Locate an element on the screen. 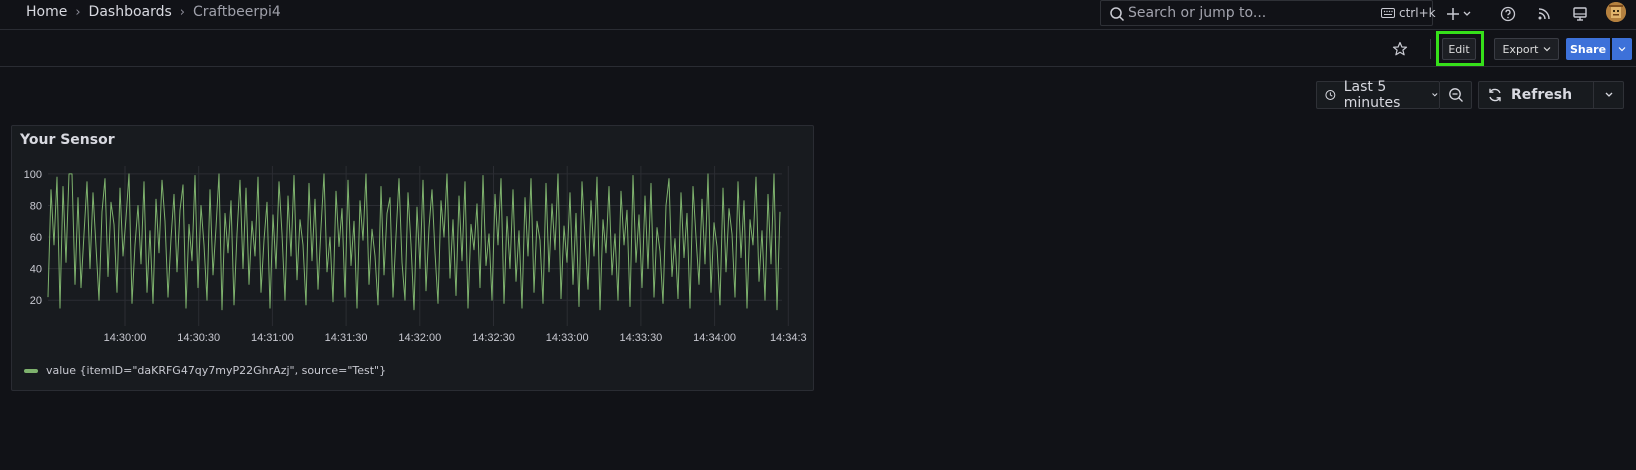  user-avatar is located at coordinates (1616, 12).